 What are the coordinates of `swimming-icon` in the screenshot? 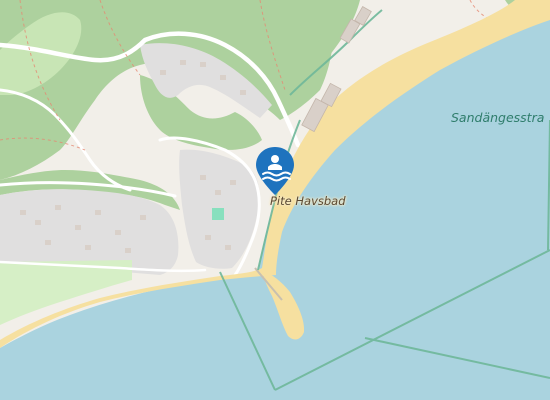 It's located at (275, 171).